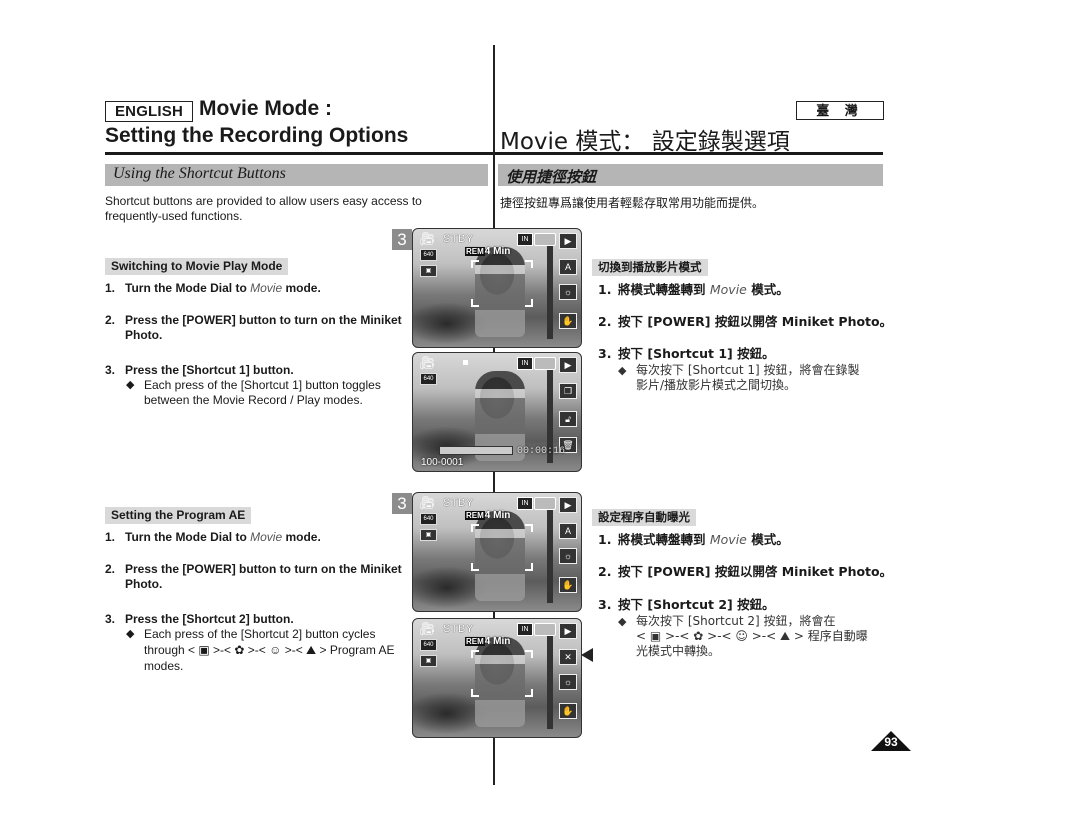 Image resolution: width=1080 pixels, height=830 pixels. Describe the element at coordinates (568, 419) in the screenshot. I see `protect-icon: 🔓︎` at that location.